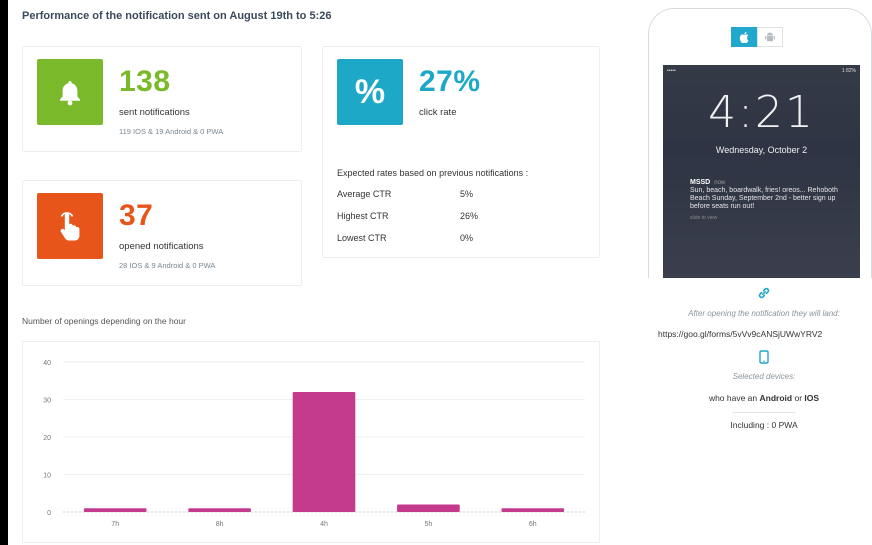 The image size is (872, 545). Describe the element at coordinates (171, 131) in the screenshot. I see `sent-breakdown: 119 IOS & 19 Android & 0 PWA` at that location.